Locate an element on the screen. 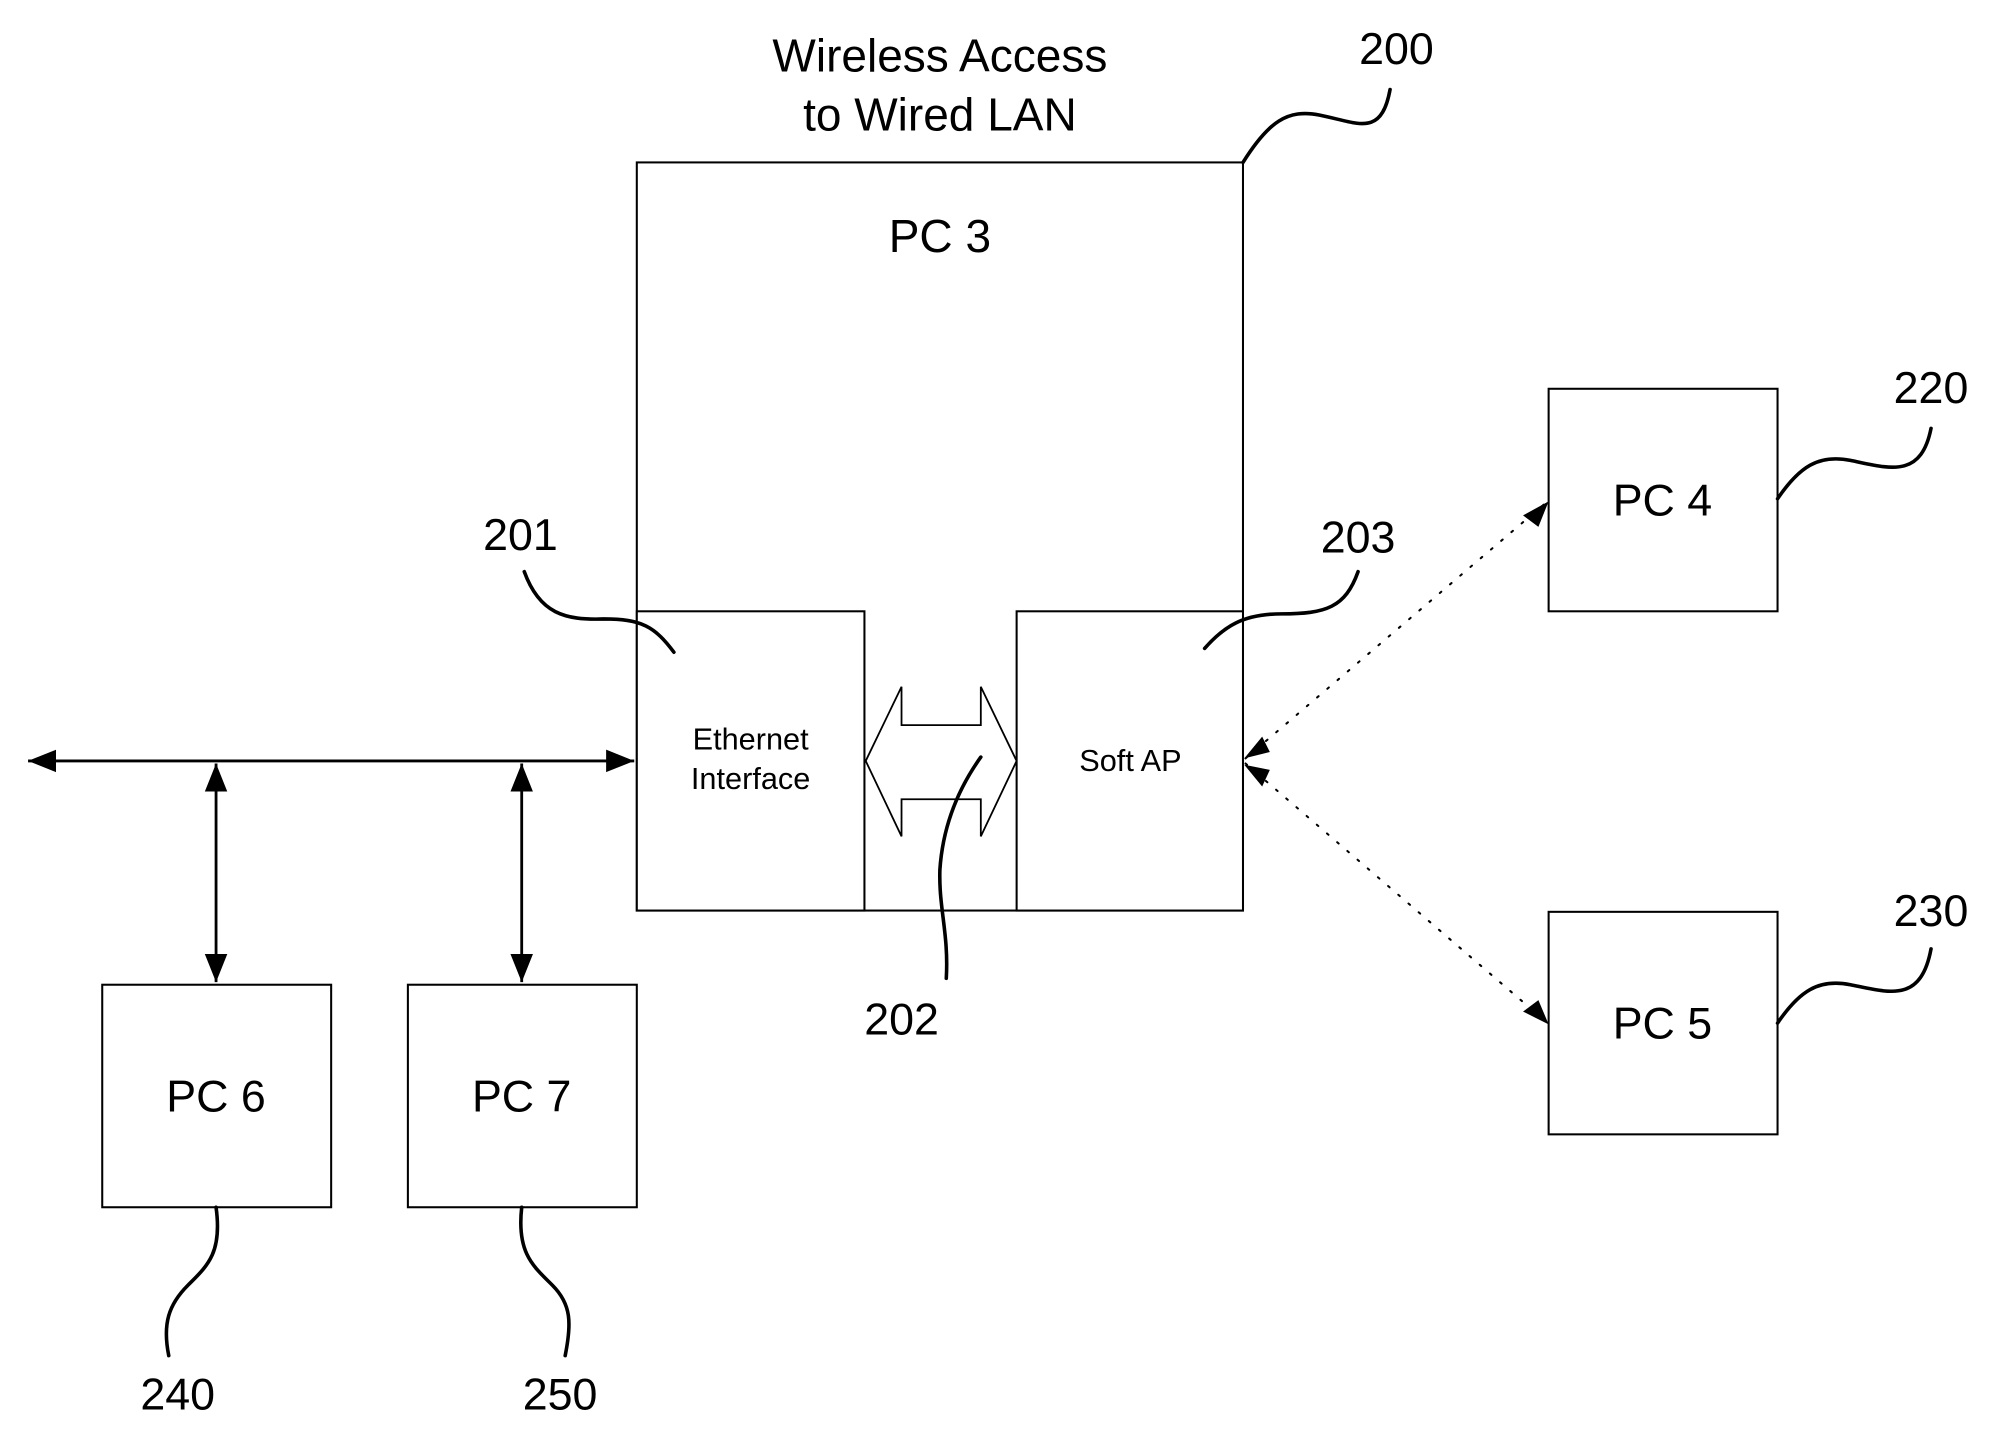 The height and width of the screenshot is (1440, 2000). pc4-box: PC 4 is located at coordinates (1663, 500).